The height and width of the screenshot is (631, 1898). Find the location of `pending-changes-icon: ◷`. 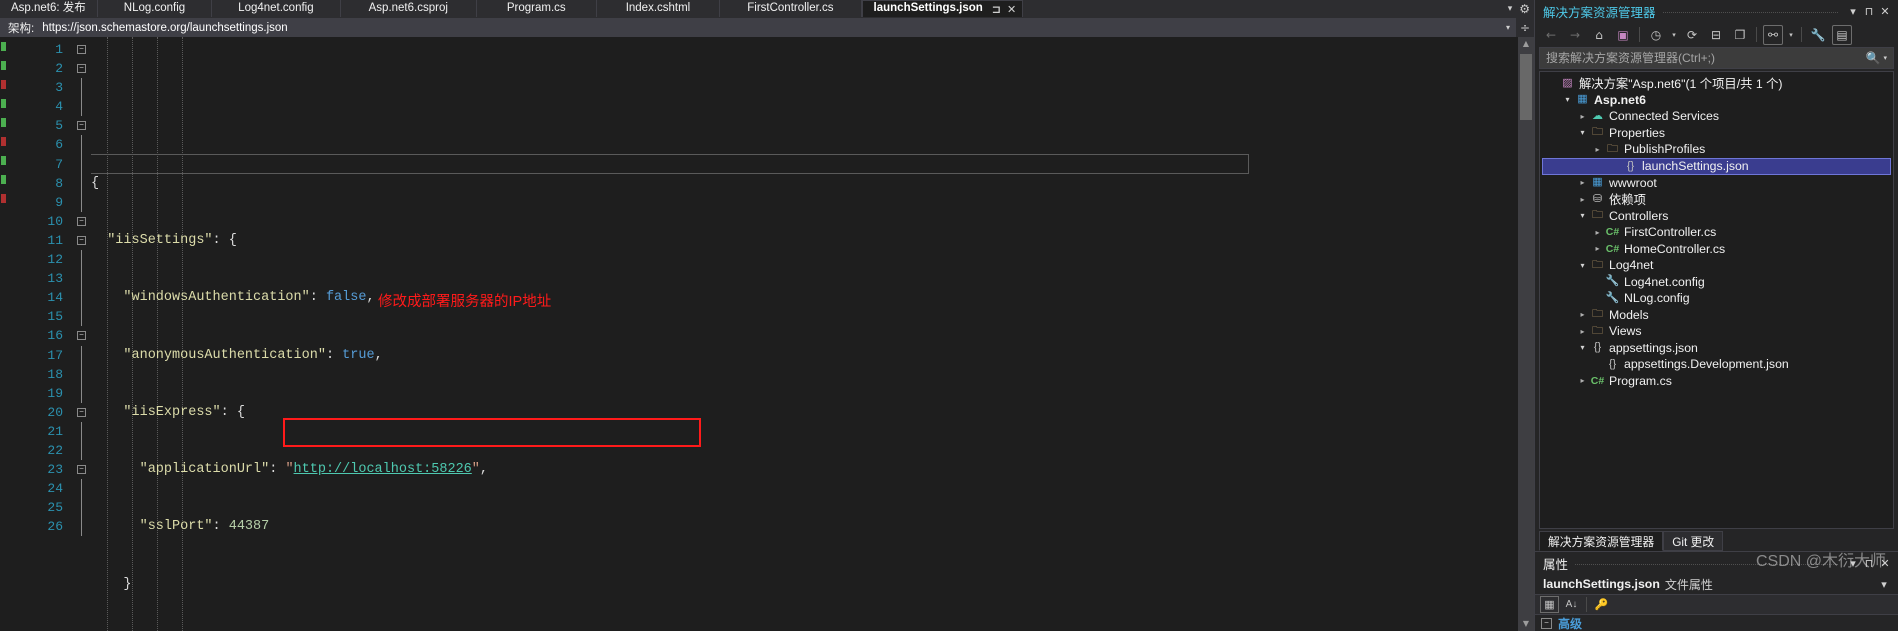

pending-changes-icon: ◷ is located at coordinates (1656, 35).